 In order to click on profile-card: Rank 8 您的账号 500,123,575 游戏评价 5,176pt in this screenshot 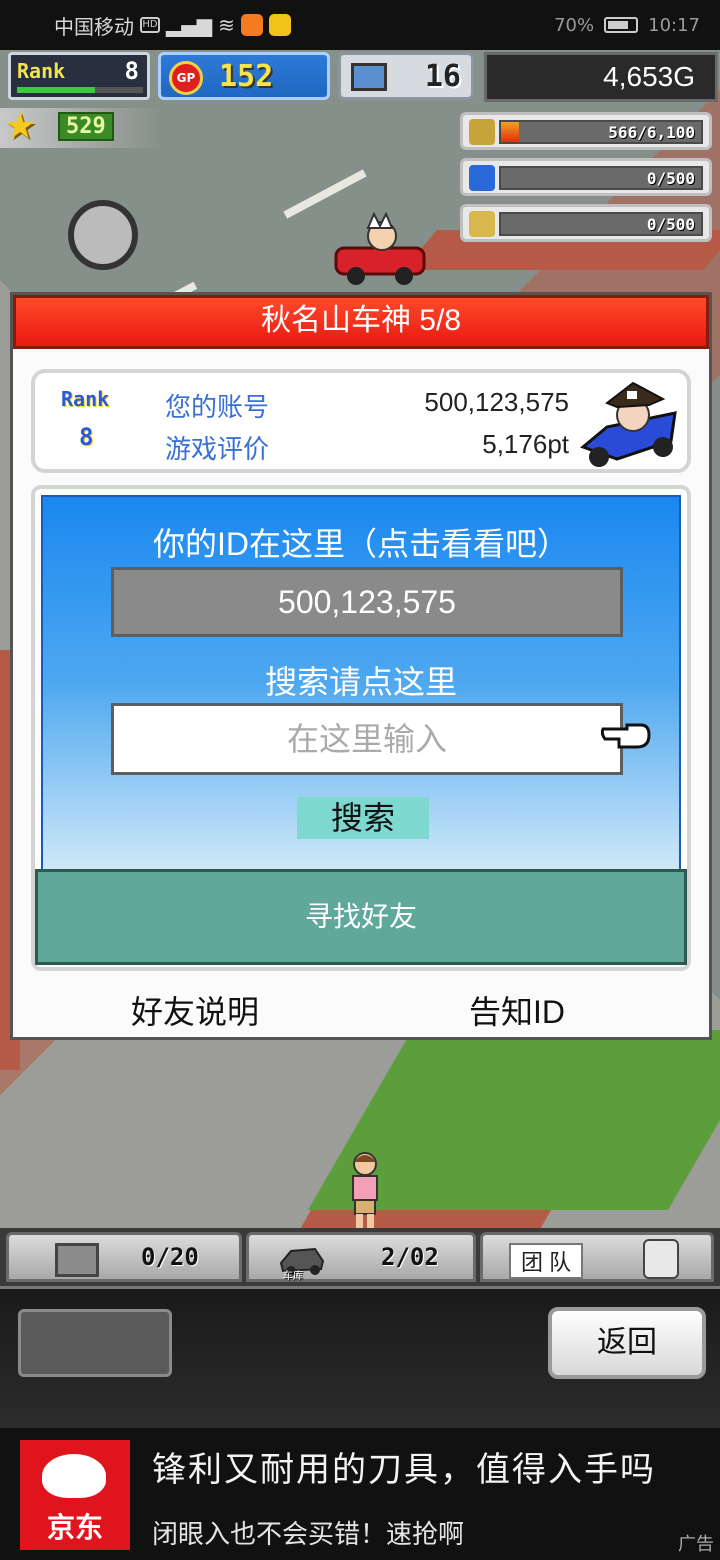, I will do `click(361, 421)`.